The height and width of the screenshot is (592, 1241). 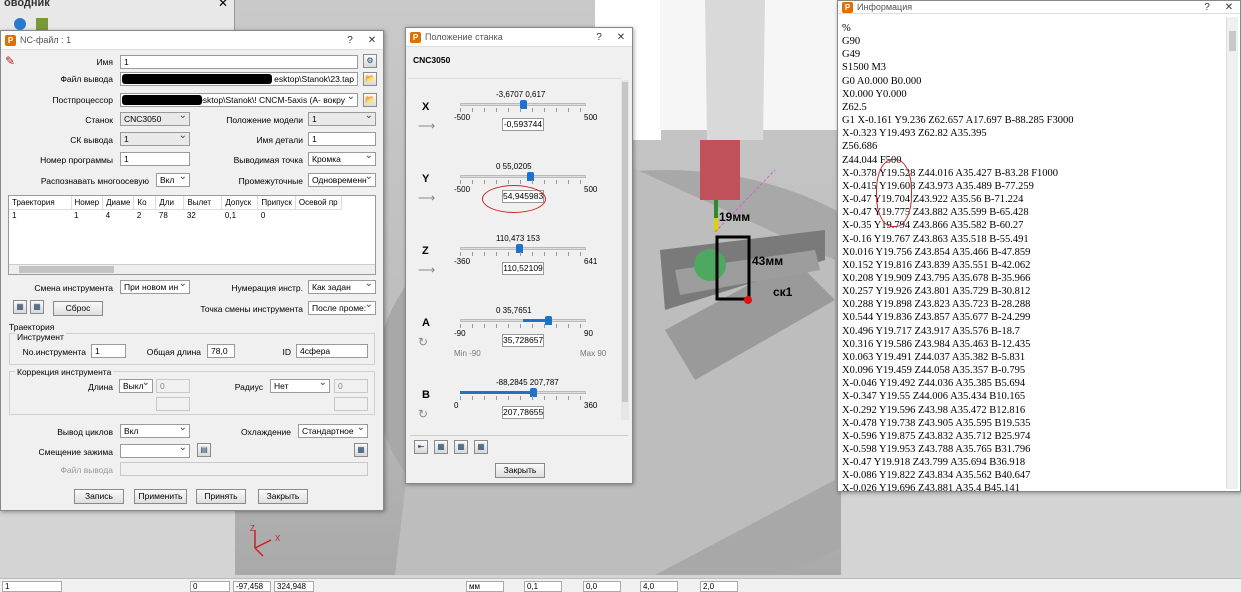 What do you see at coordinates (155, 119) in the screenshot?
I see `machine-select: CNC3050` at bounding box center [155, 119].